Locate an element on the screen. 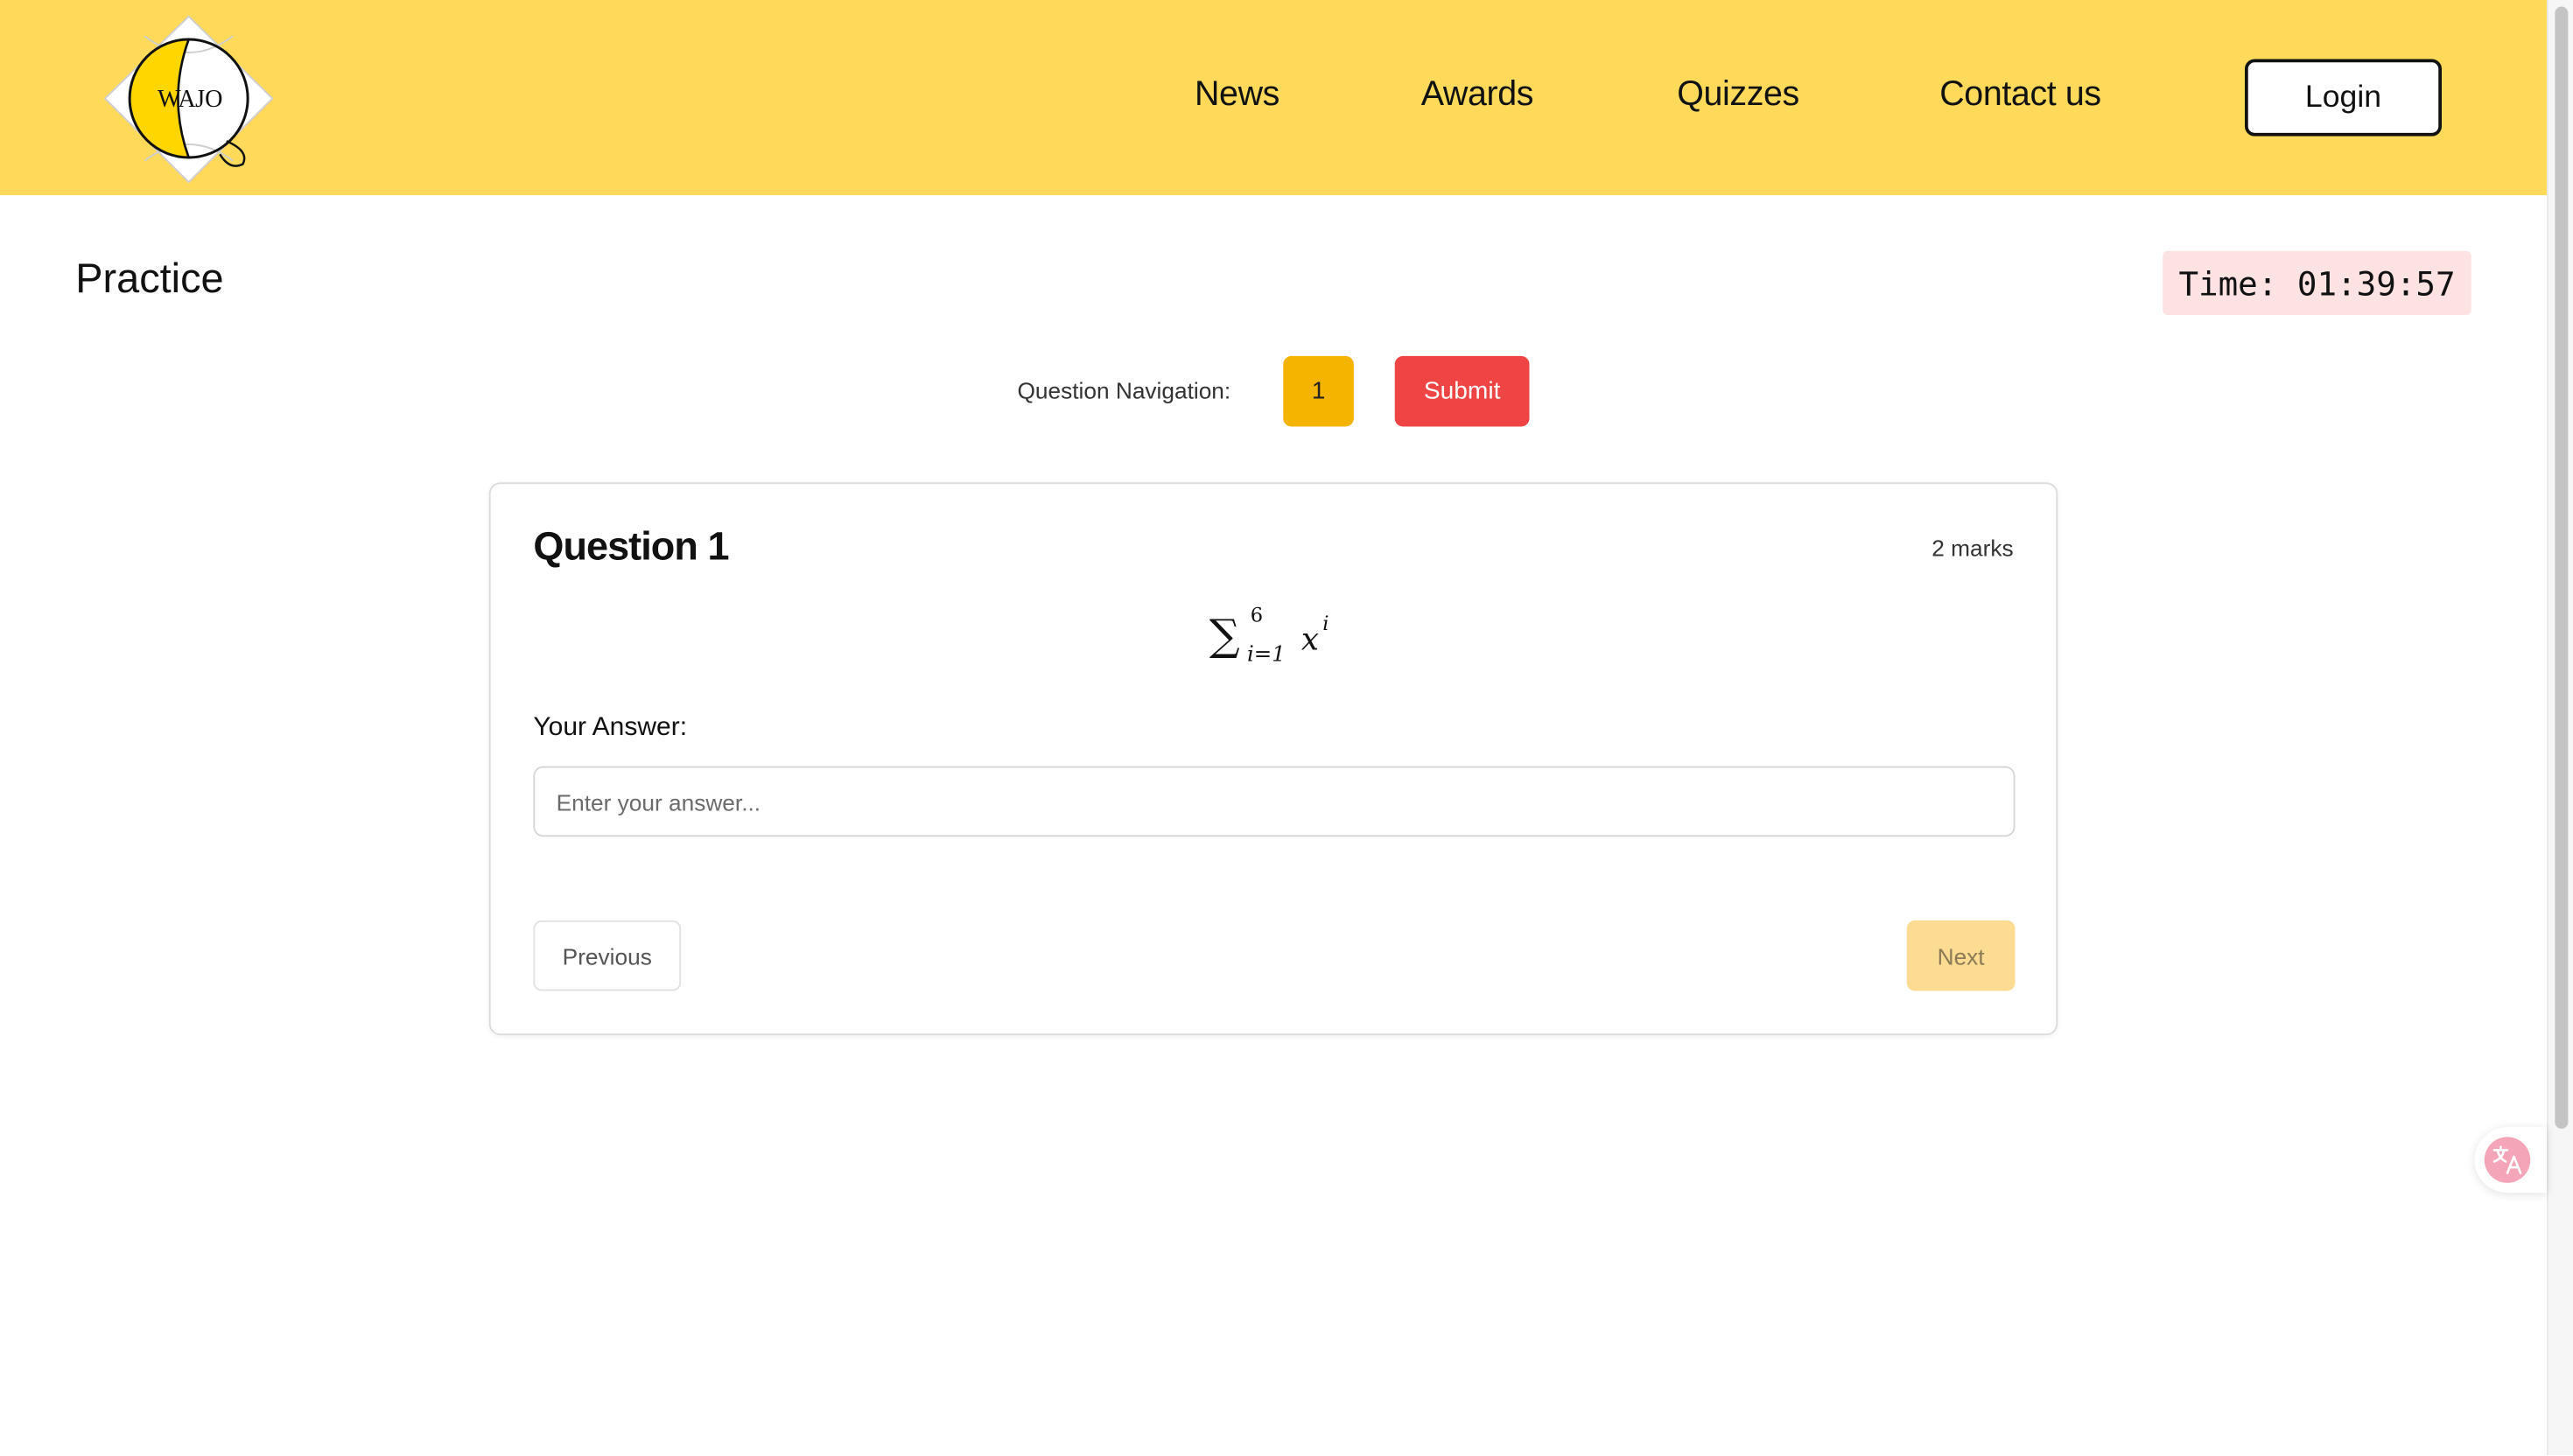  nav-quizzes-link: Quizzes is located at coordinates (1738, 95).